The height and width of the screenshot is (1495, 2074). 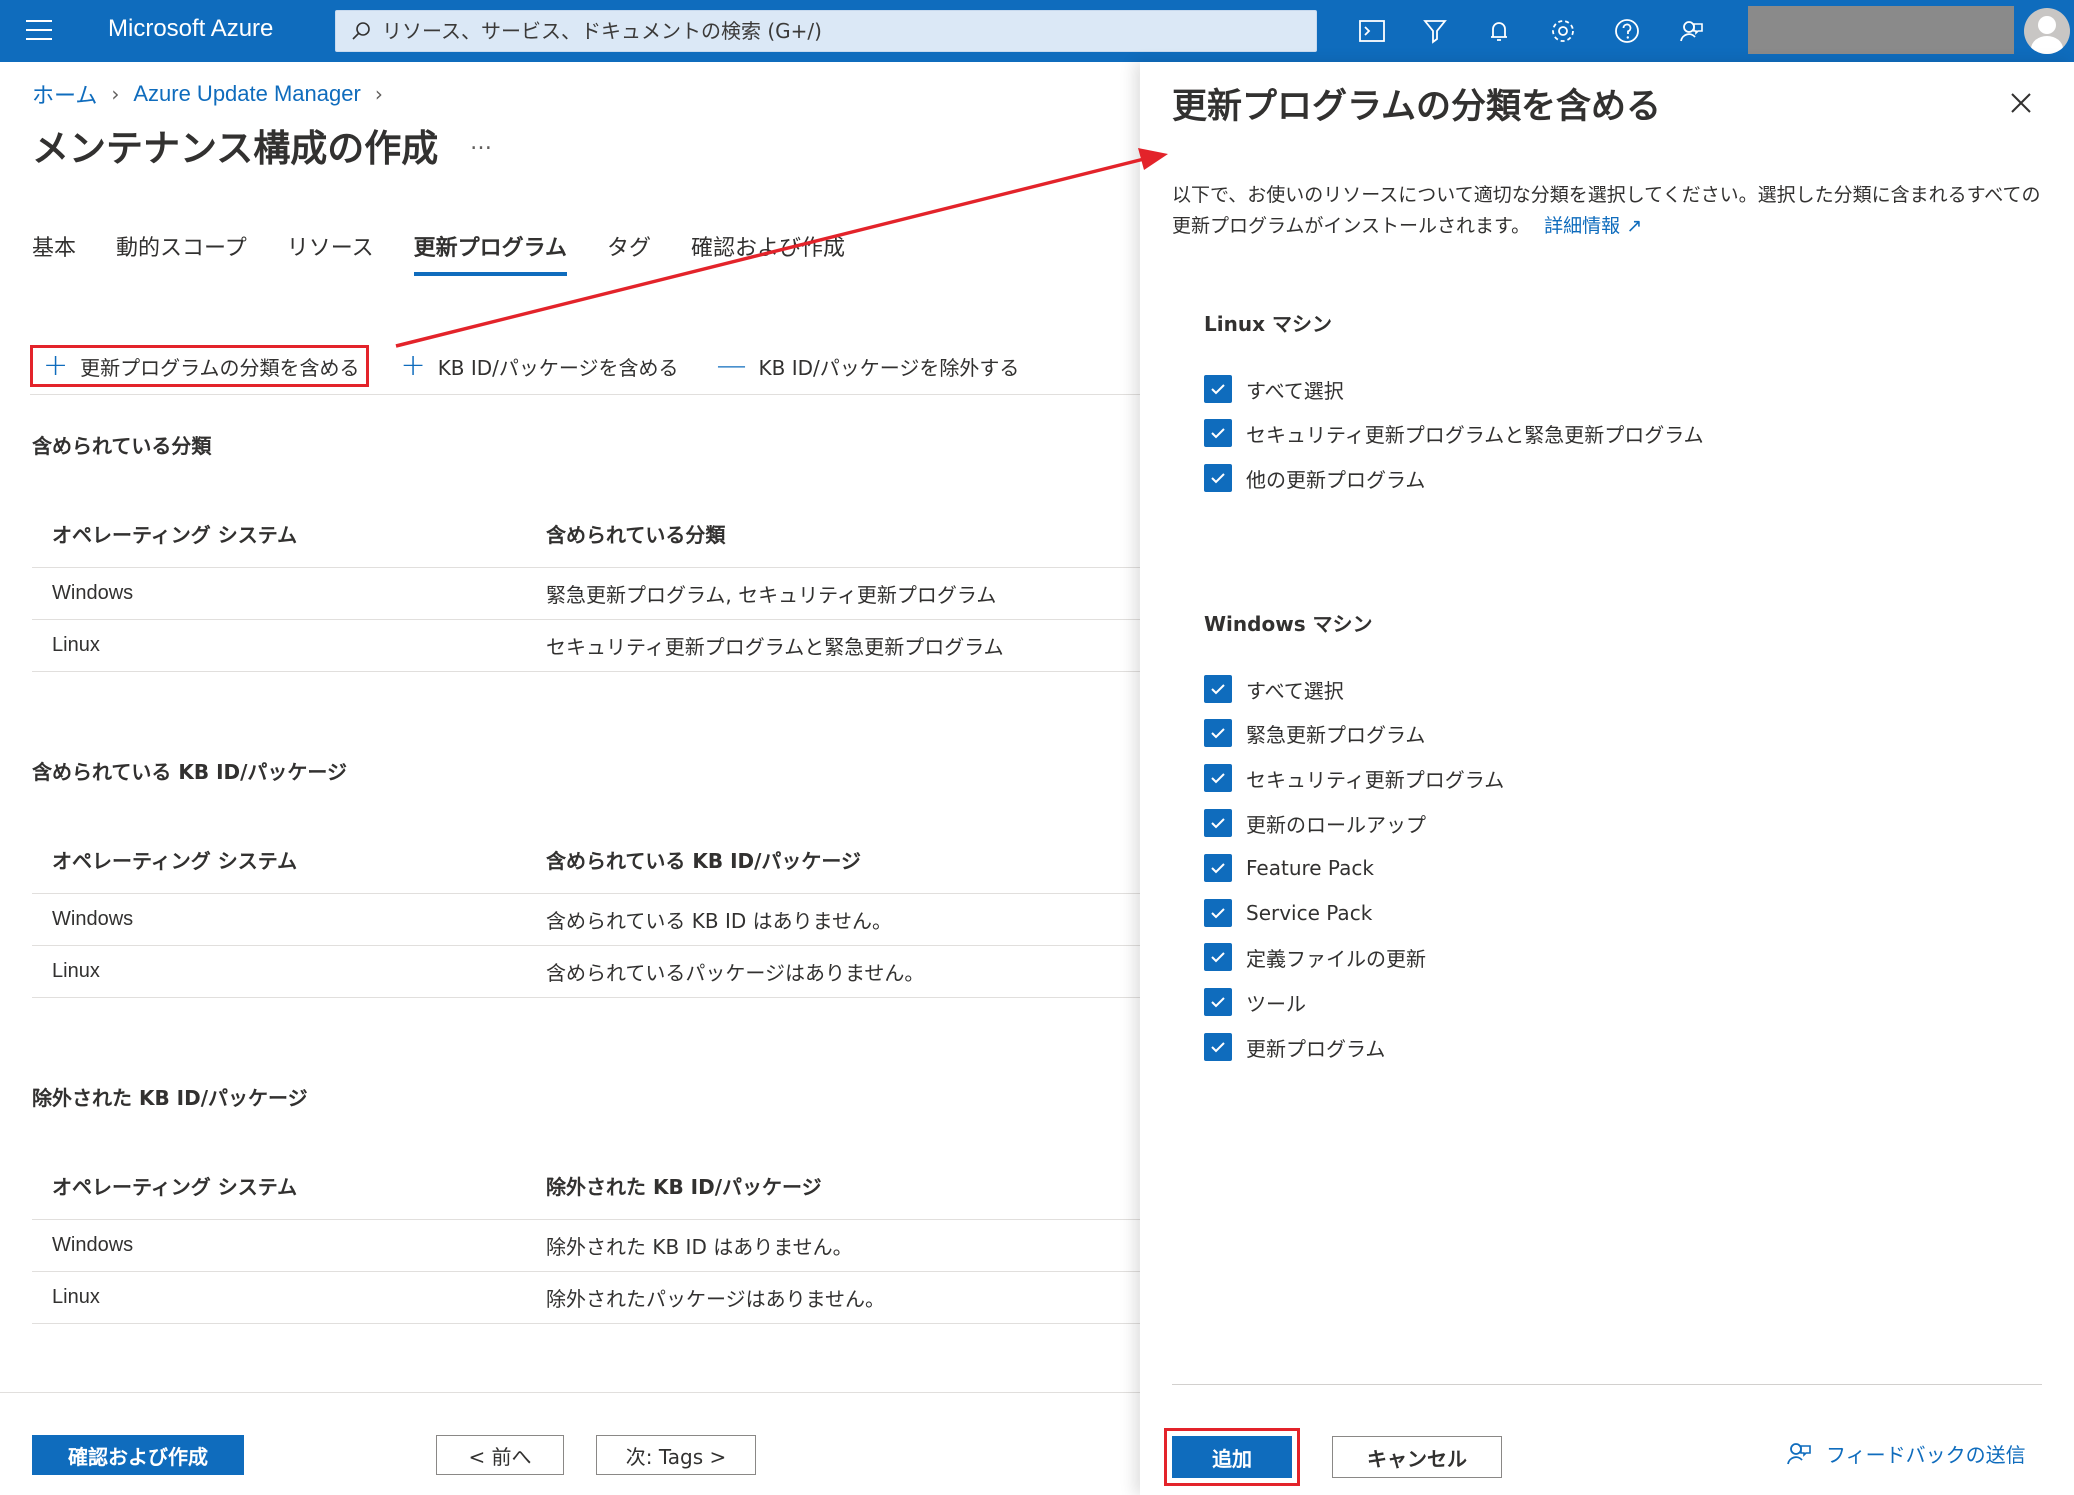 What do you see at coordinates (570, 1392) in the screenshot?
I see `footer-divider` at bounding box center [570, 1392].